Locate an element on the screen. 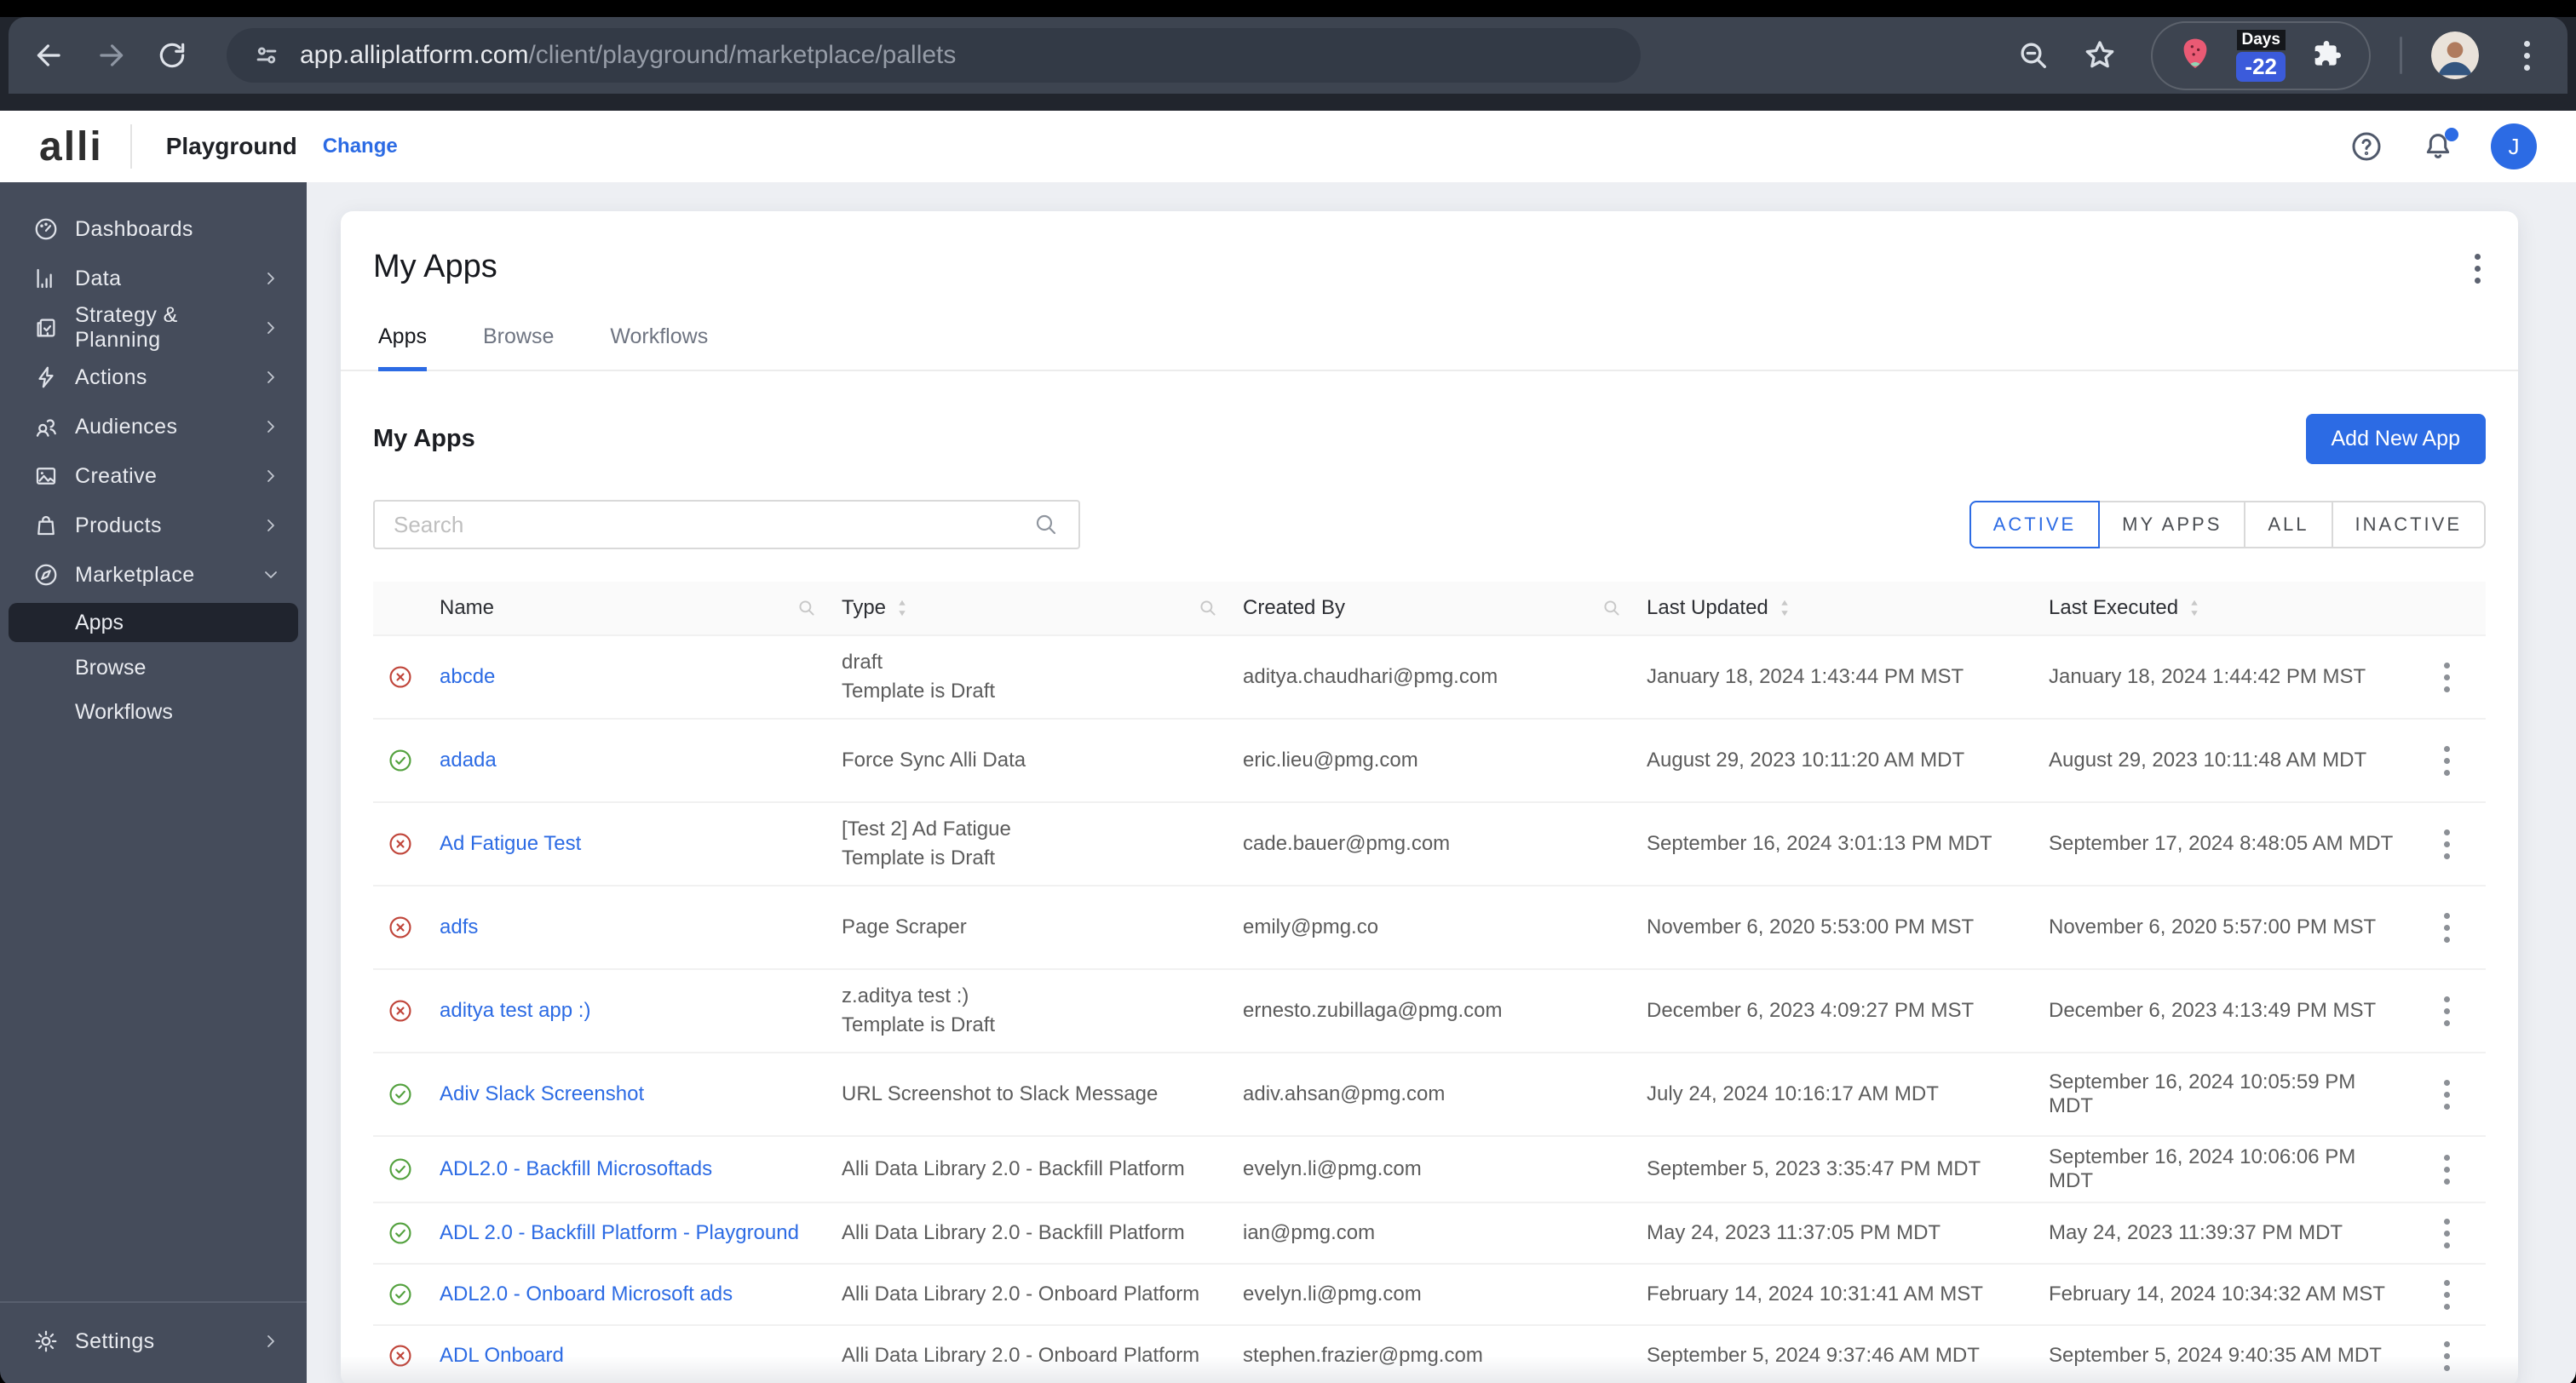  app-last-updated: February 14, 2024 10:31:41 AM MST is located at coordinates (1815, 1294).